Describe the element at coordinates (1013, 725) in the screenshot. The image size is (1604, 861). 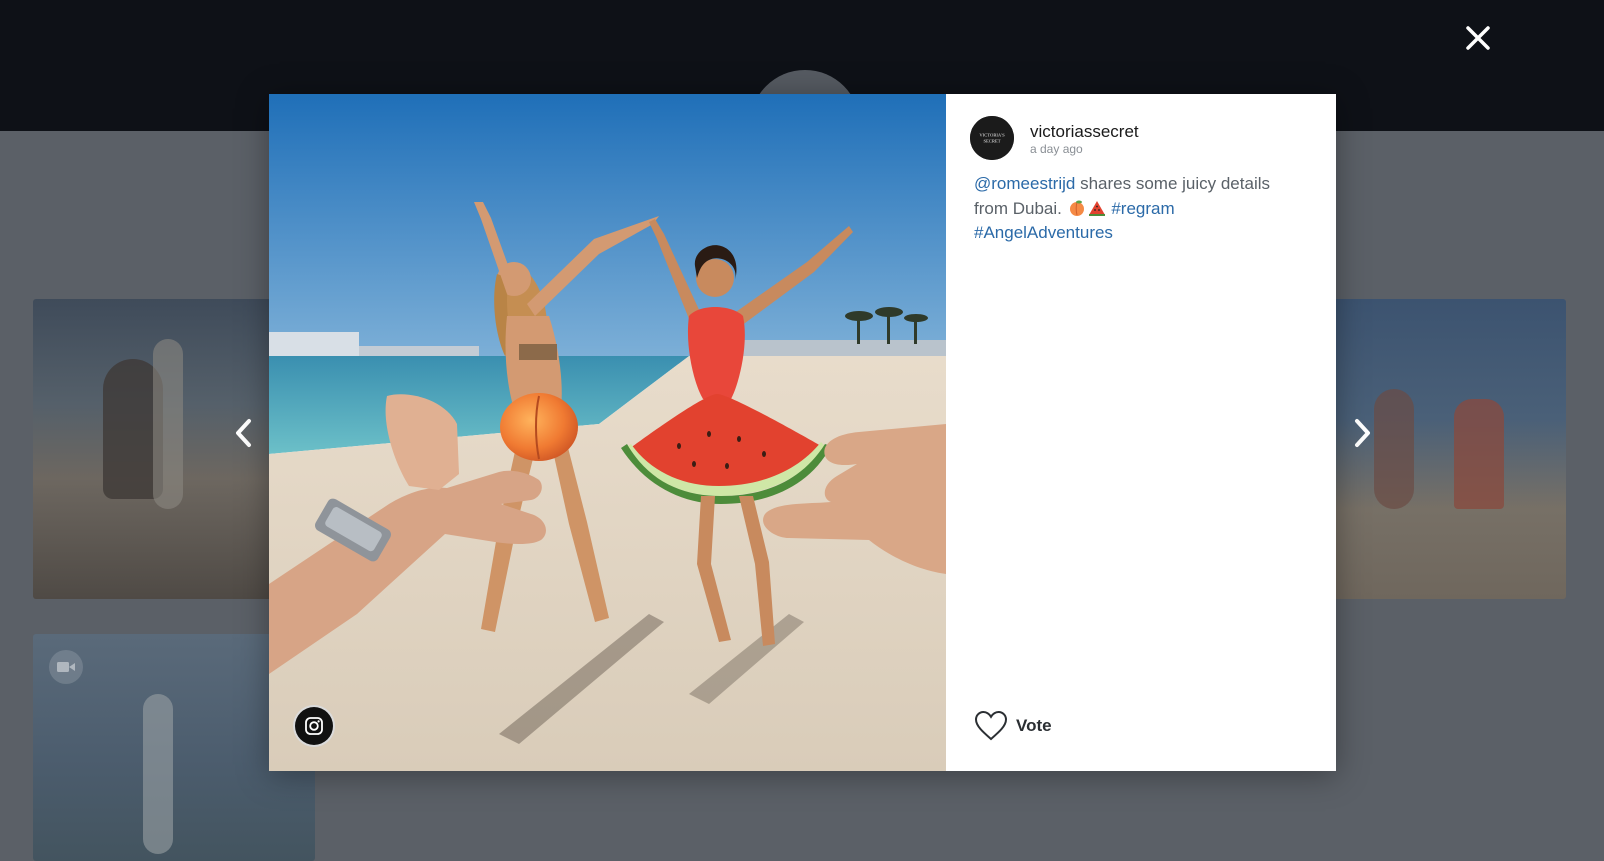
I see `vote-button: Vote` at that location.